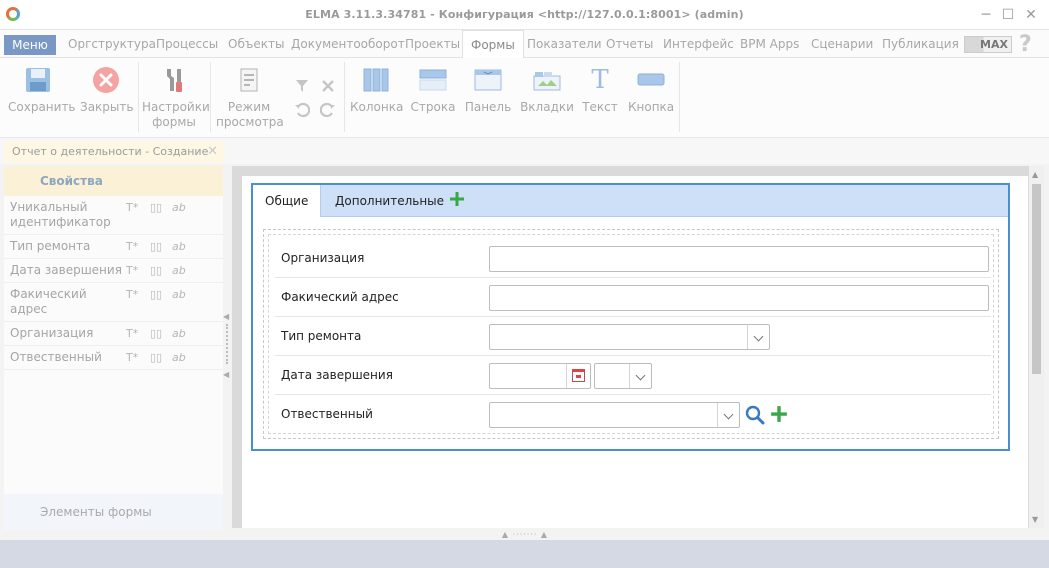 This screenshot has width=1049, height=568. What do you see at coordinates (174, 80) in the screenshot?
I see `tools-icon` at bounding box center [174, 80].